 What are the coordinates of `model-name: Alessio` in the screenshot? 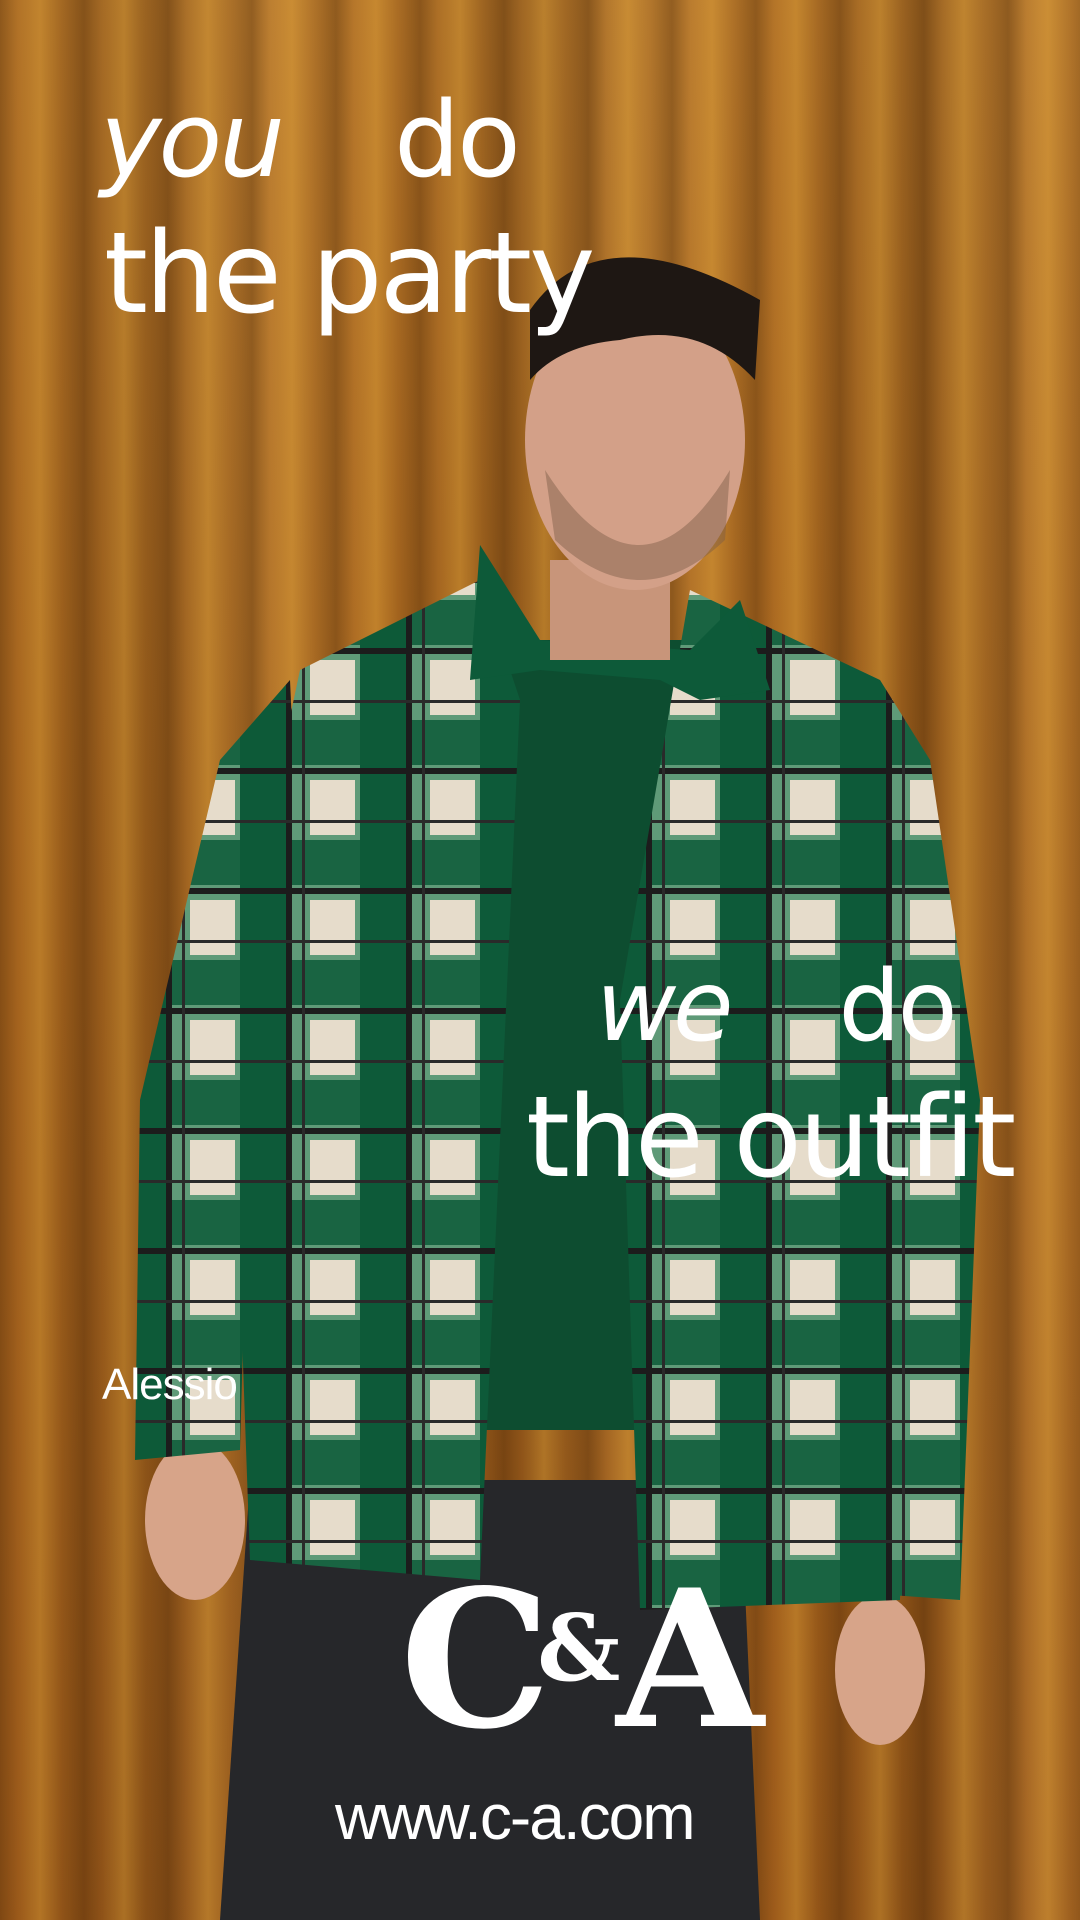 It's located at (170, 1384).